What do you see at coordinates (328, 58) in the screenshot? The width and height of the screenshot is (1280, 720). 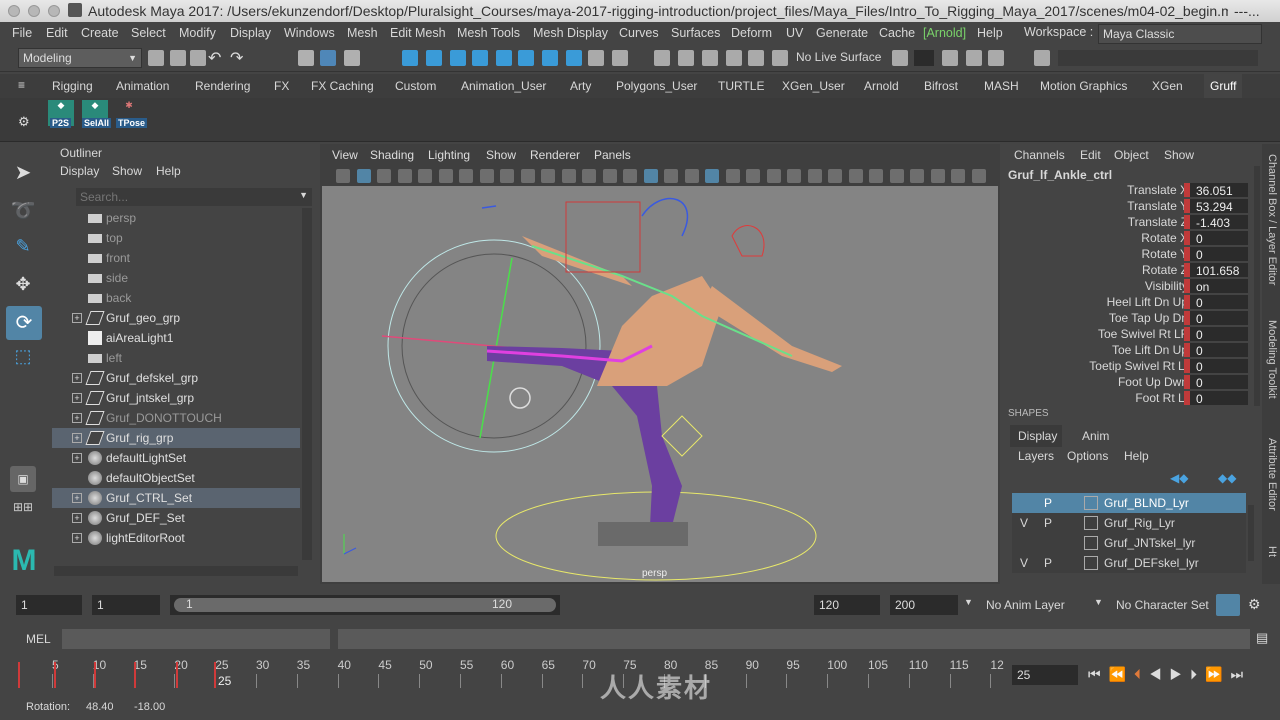 I see `select-by-object-icon` at bounding box center [328, 58].